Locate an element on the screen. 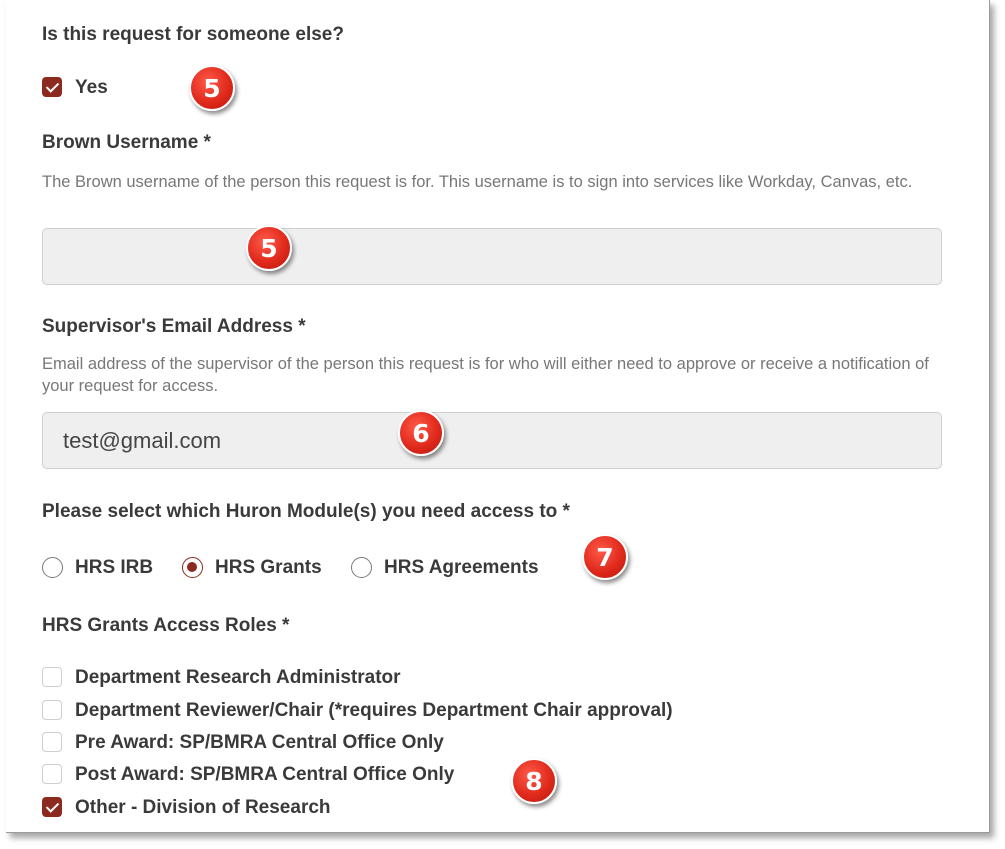 Image resolution: width=1005 pixels, height=849 pixels. role-label: Pre Award: SP/BMRA Central Office Only is located at coordinates (259, 743).